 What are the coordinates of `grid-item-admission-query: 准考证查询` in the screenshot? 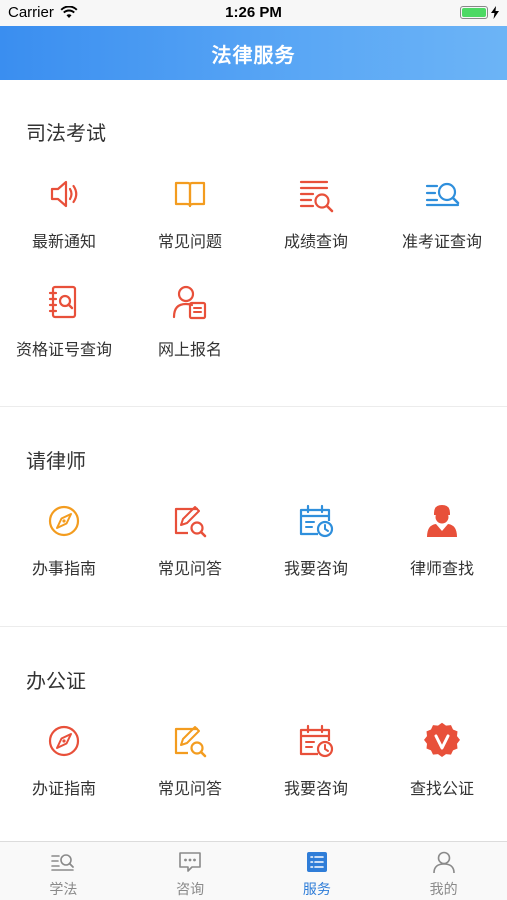 It's located at (442, 219).